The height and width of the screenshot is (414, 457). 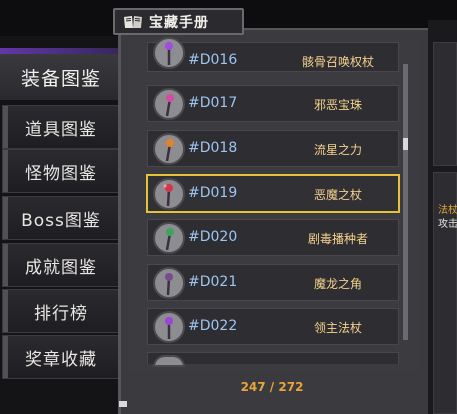 What do you see at coordinates (61, 173) in the screenshot?
I see `nav-item-label: 怪物图鉴` at bounding box center [61, 173].